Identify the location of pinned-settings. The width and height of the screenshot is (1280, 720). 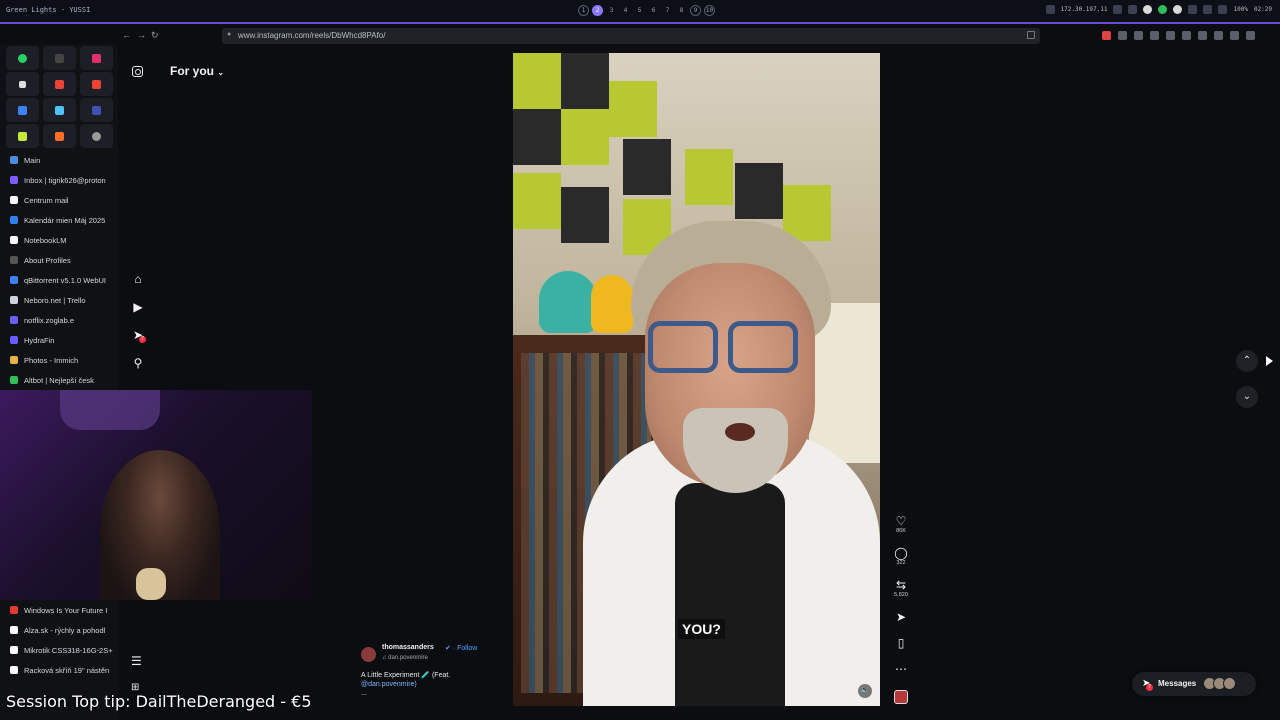
(96, 136).